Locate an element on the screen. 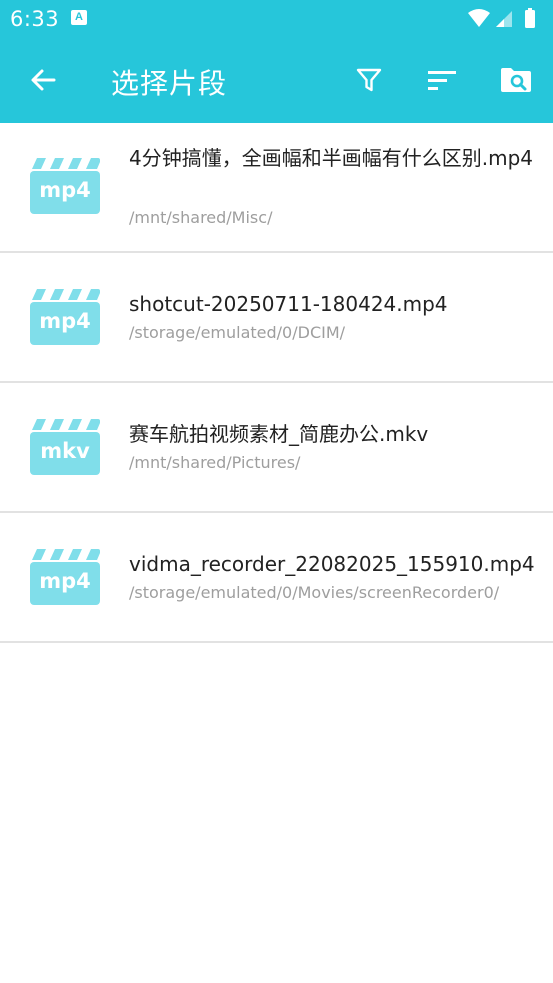 The height and width of the screenshot is (983, 553). file-path: /mnt/shared/Pictures/ is located at coordinates (215, 462).